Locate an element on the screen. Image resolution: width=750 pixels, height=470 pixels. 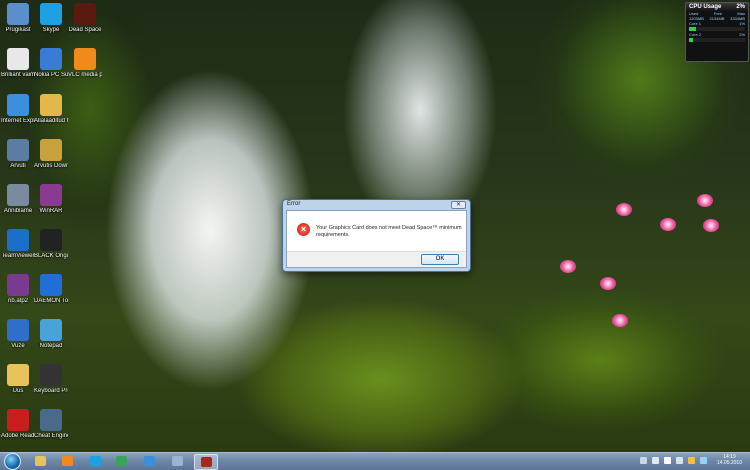
desktop-icon: rib.atp2 is located at coordinates (18, 289).